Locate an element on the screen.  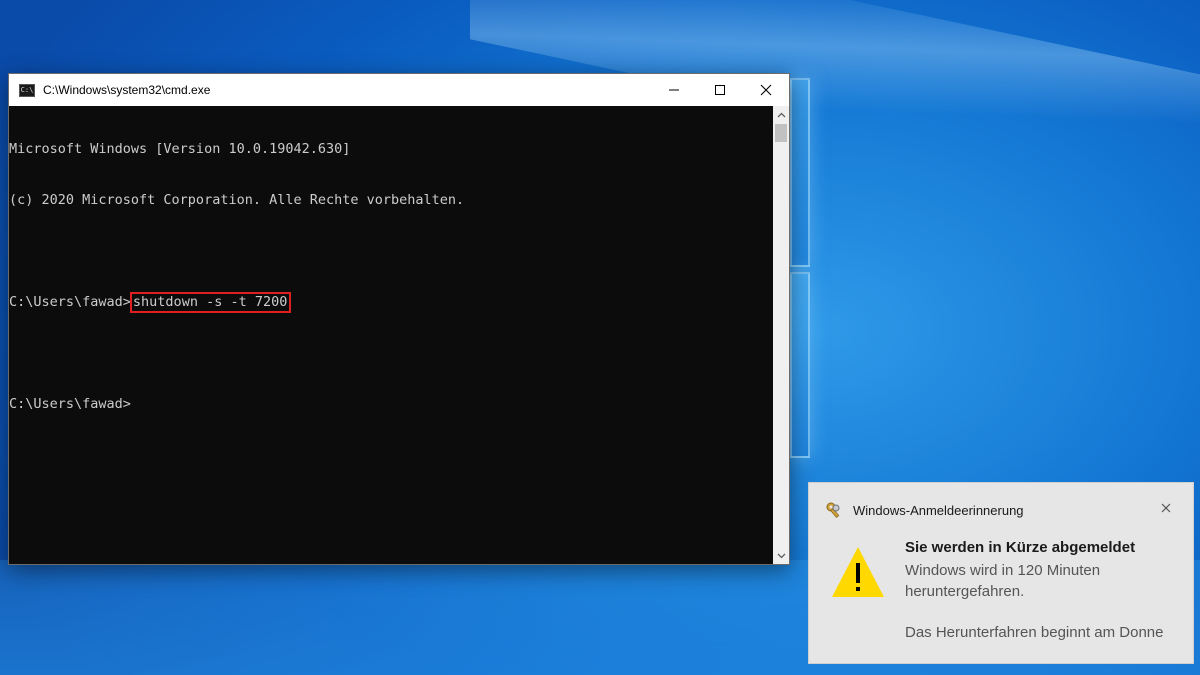
chevron-down-icon is located at coordinates (781, 555).